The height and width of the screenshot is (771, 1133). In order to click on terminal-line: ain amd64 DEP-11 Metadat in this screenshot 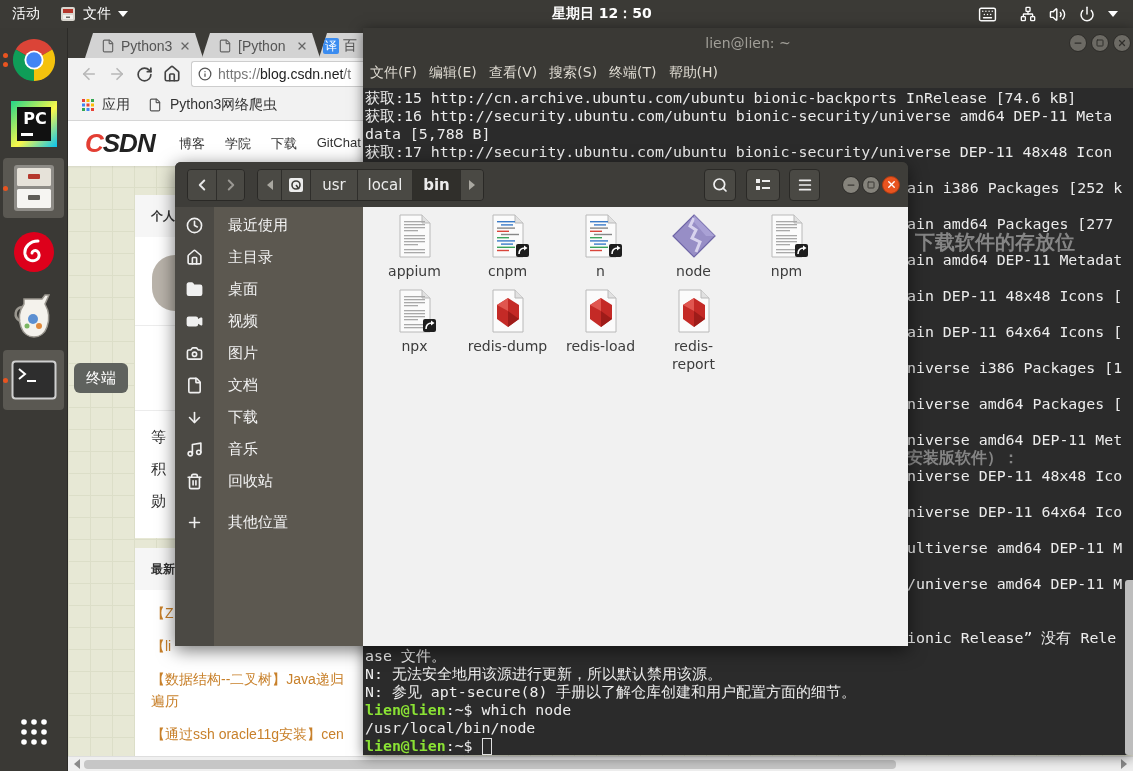, I will do `click(1015, 260)`.